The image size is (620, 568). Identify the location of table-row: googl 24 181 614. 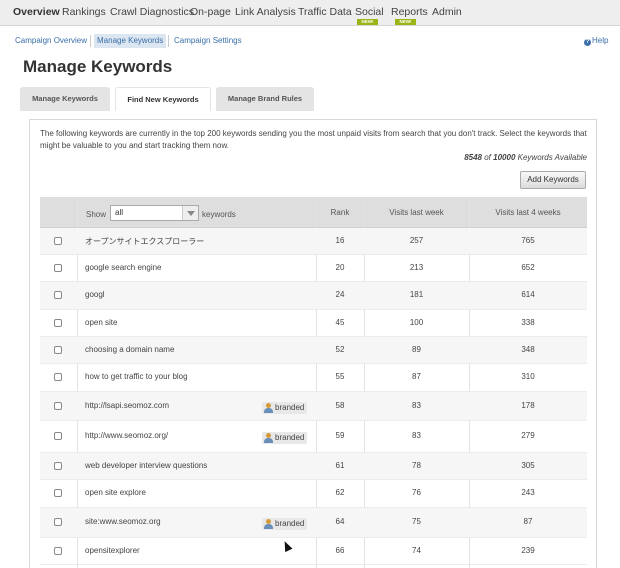
(313, 296).